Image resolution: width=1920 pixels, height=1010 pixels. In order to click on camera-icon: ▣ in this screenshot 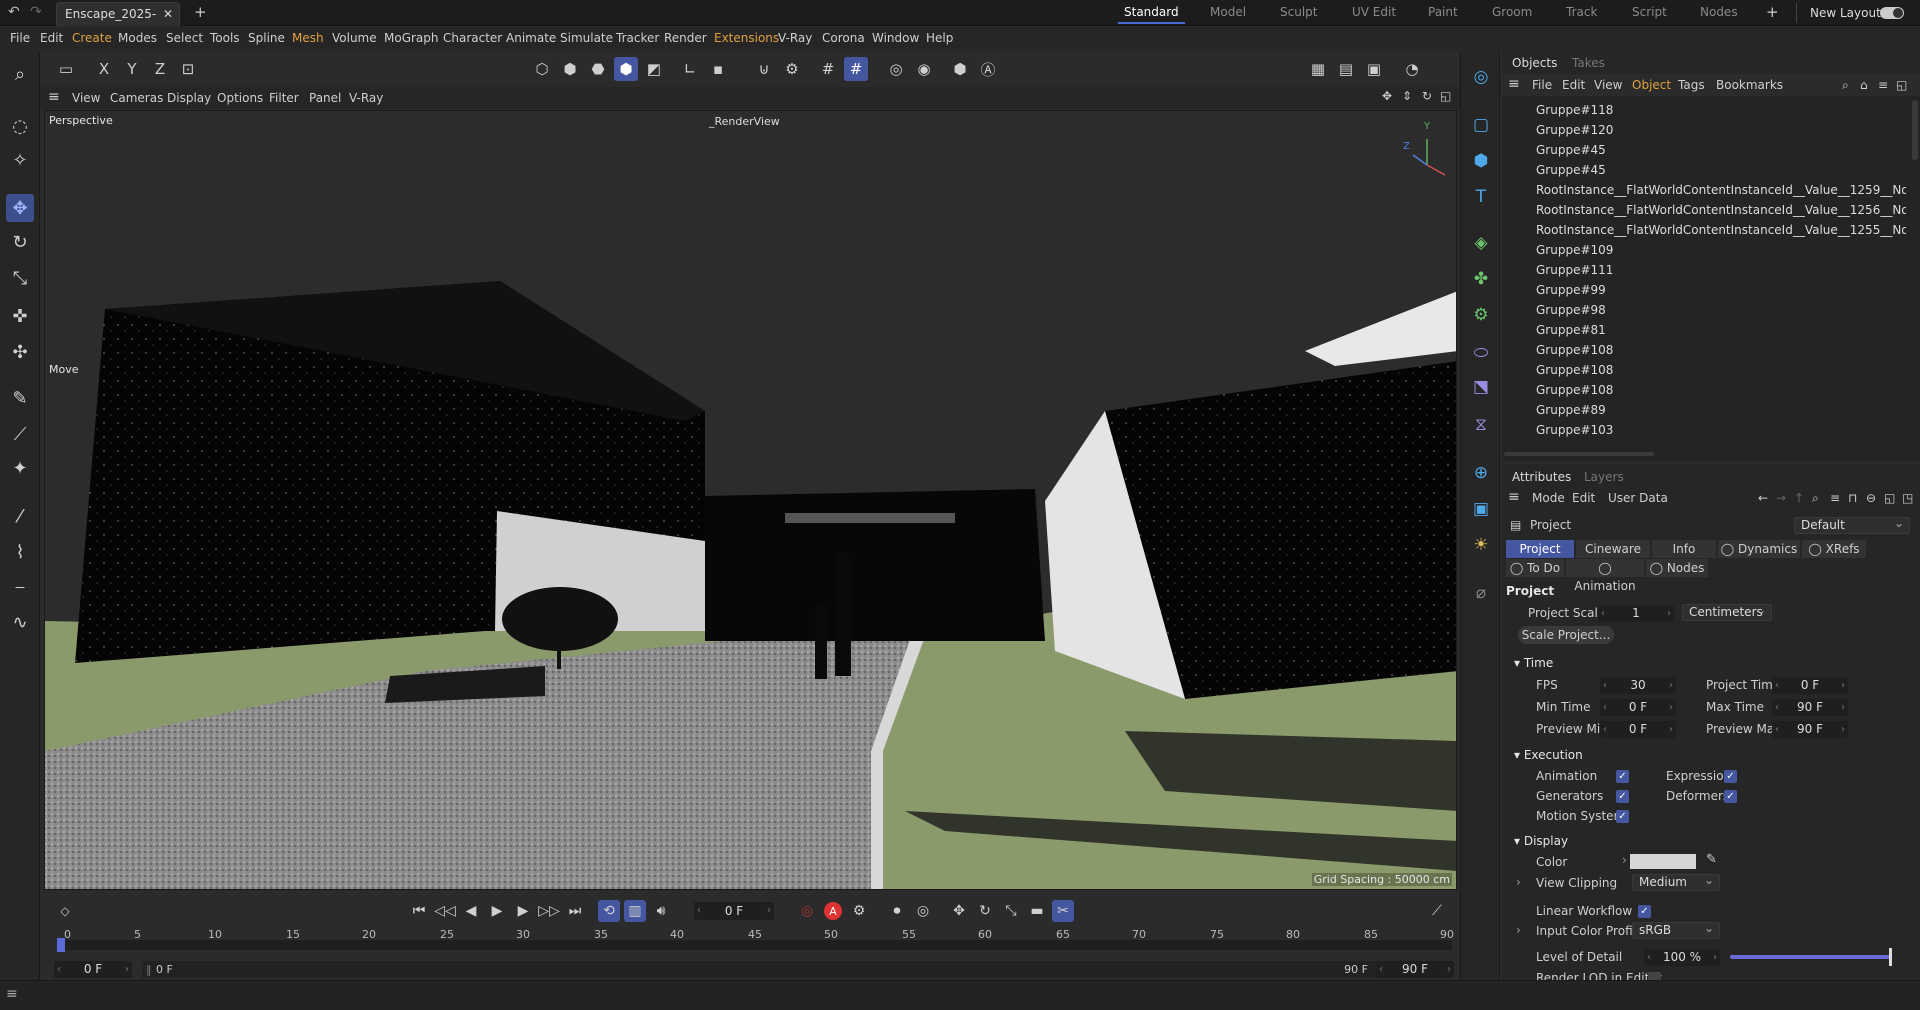, I will do `click(1481, 509)`.